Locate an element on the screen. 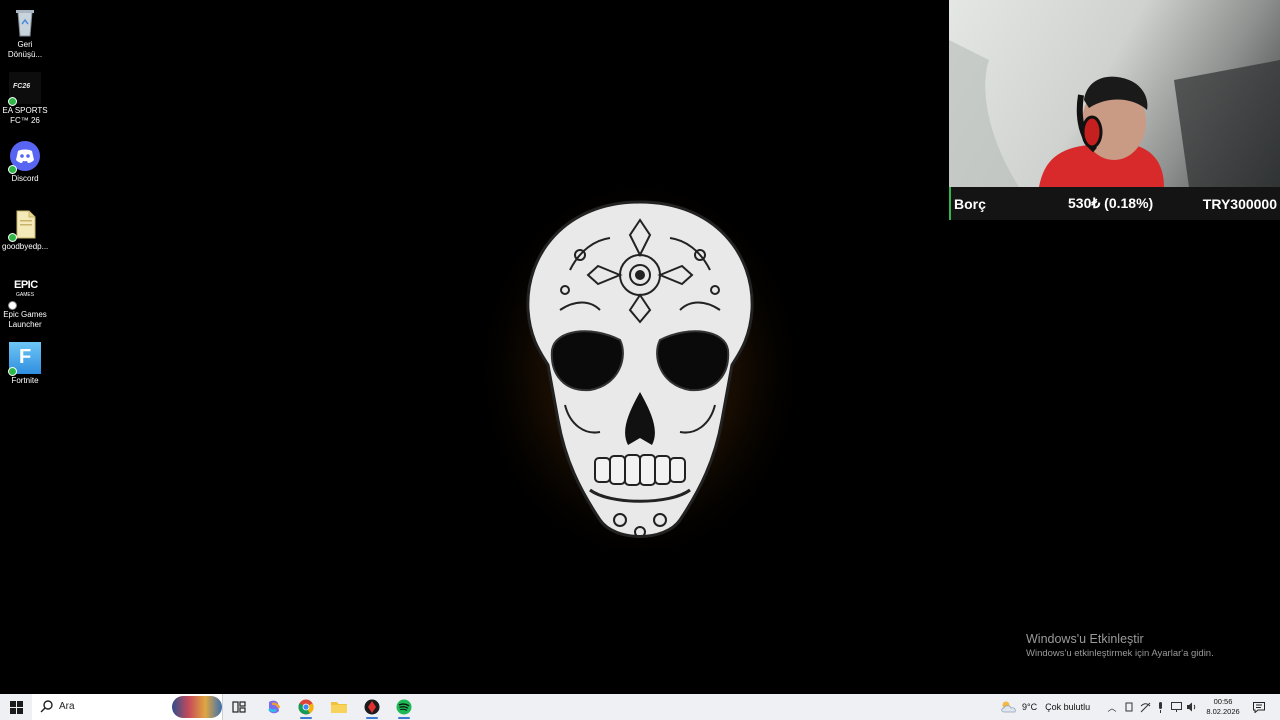 Image resolution: width=1280 pixels, height=720 pixels. search-placeholder: Ara is located at coordinates (67, 706).